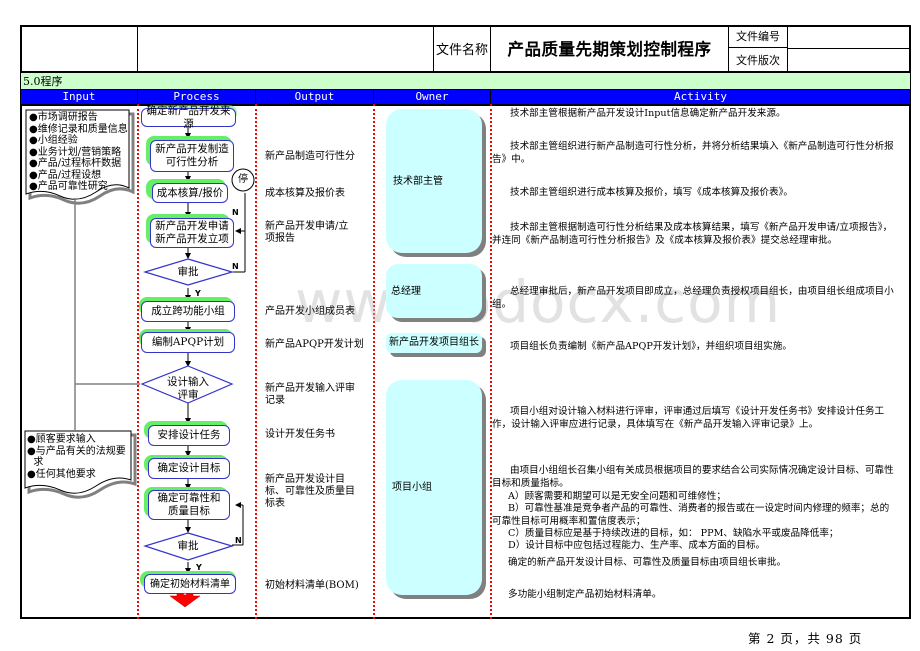 The width and height of the screenshot is (920, 651). I want to click on input-item: ●市场调研报告, so click(63, 117).